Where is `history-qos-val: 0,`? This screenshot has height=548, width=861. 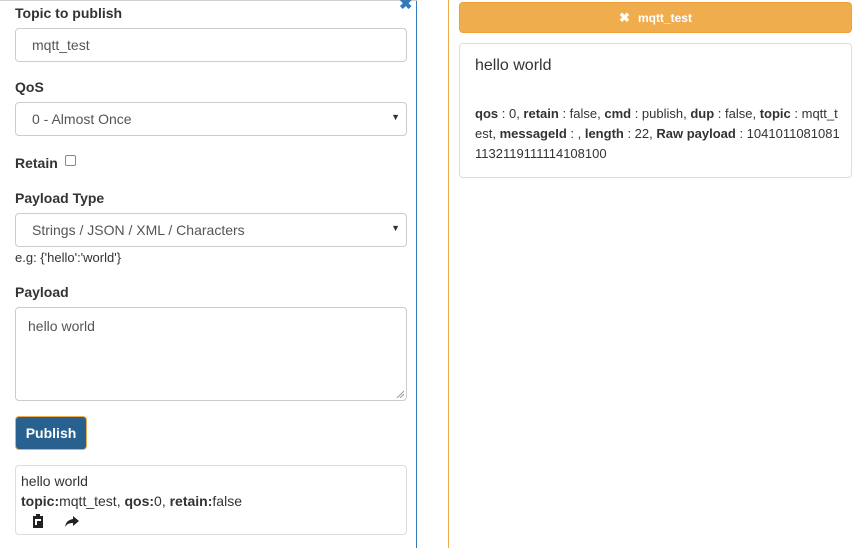 history-qos-val: 0, is located at coordinates (162, 501).